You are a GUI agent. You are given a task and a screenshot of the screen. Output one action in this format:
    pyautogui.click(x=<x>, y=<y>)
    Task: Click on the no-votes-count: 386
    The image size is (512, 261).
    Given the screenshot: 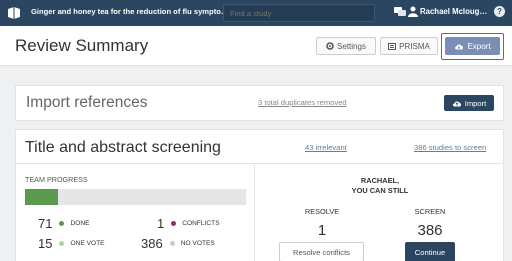 What is the action you would take?
    pyautogui.click(x=152, y=243)
    